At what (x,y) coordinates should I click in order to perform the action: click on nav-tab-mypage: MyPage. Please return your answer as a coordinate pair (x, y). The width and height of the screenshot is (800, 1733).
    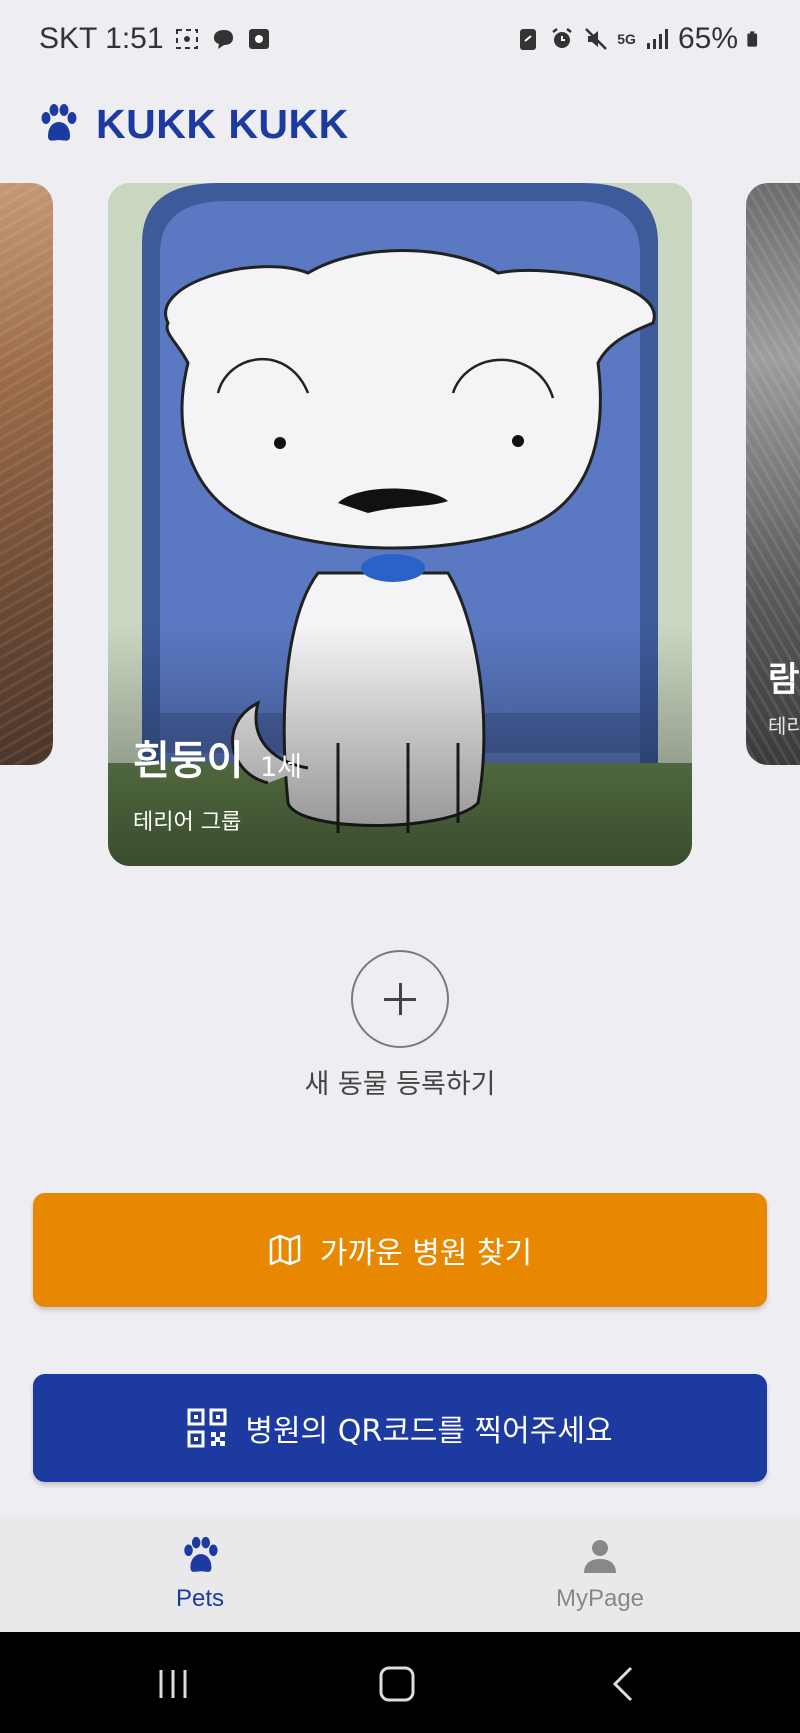
    Looking at the image, I should click on (600, 1574).